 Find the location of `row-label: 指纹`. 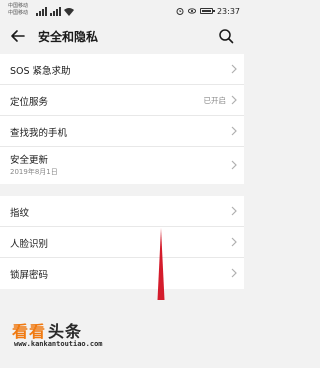

row-label: 指纹 is located at coordinates (20, 213).